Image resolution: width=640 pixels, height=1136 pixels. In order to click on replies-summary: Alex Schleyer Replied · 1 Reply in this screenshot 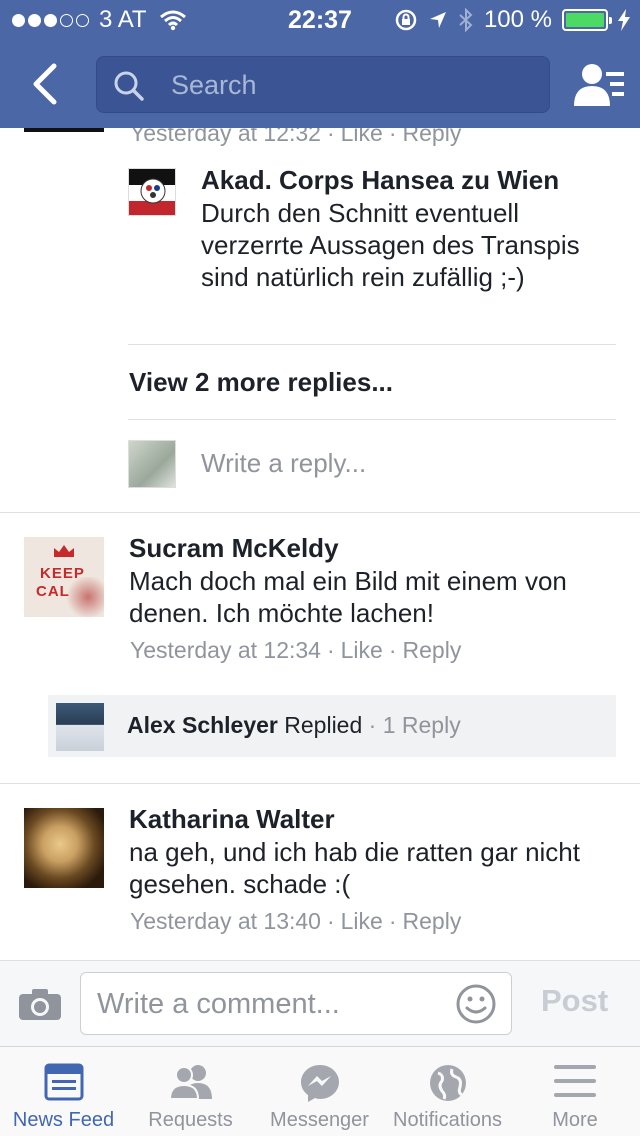, I will do `click(332, 726)`.